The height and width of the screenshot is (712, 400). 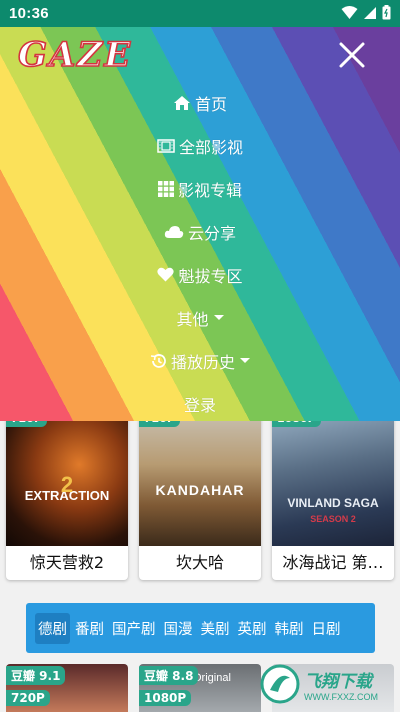 What do you see at coordinates (199, 405) in the screenshot?
I see `menu-item-label: 登录` at bounding box center [199, 405].